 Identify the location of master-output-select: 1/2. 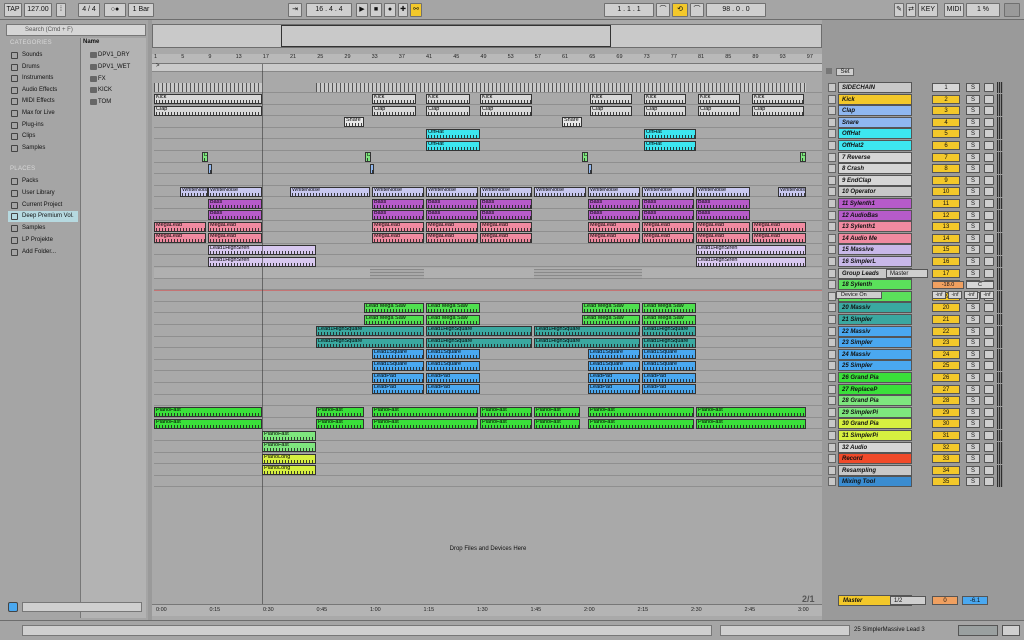
(908, 600).